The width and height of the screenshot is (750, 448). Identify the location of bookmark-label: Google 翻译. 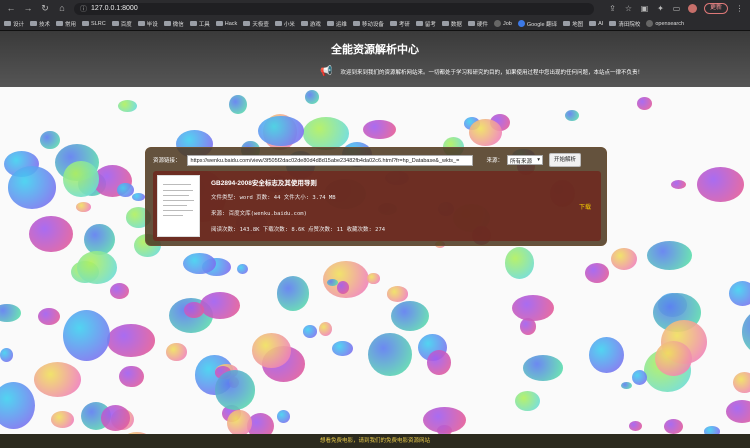
(542, 24).